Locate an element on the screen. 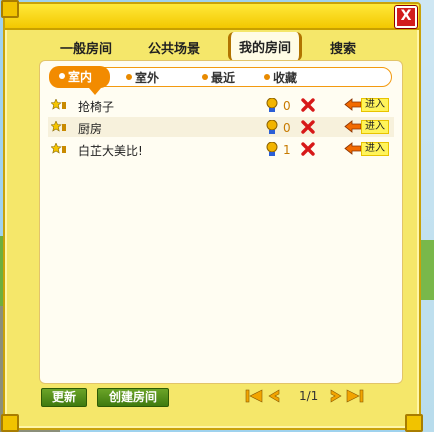  tab-search: 搜索 is located at coordinates (343, 47).